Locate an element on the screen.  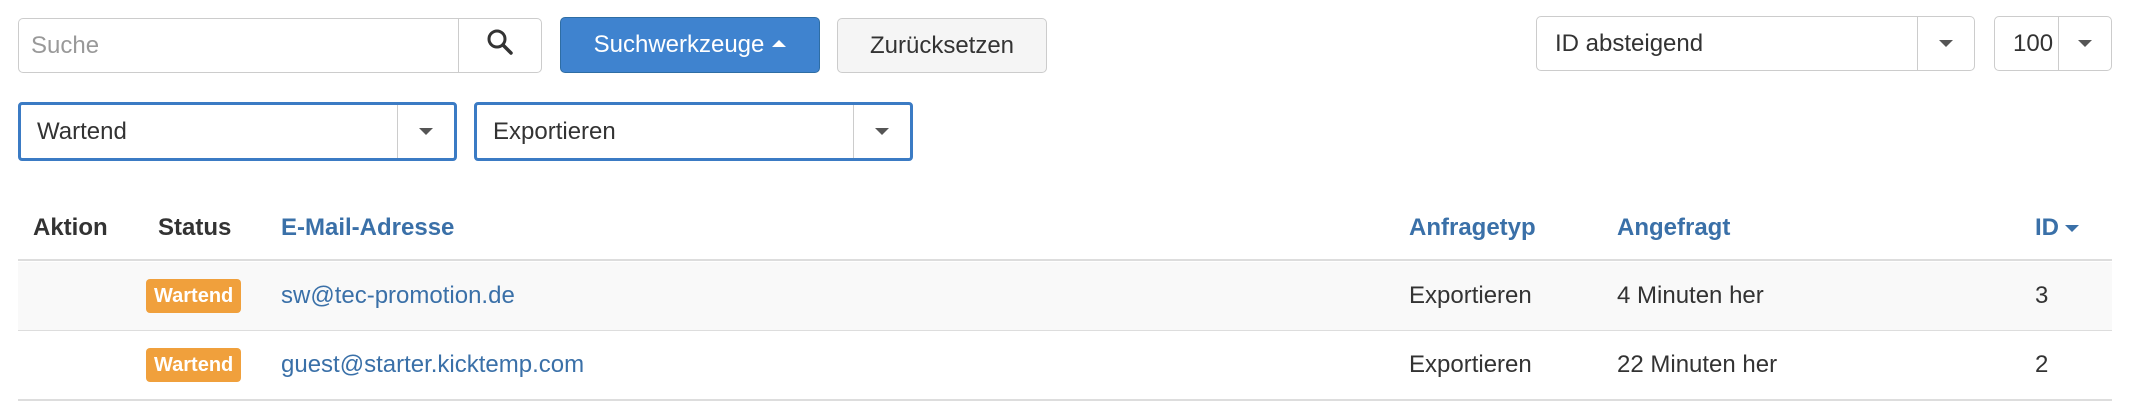
column-header-requested: Angefragt is located at coordinates (1673, 228).